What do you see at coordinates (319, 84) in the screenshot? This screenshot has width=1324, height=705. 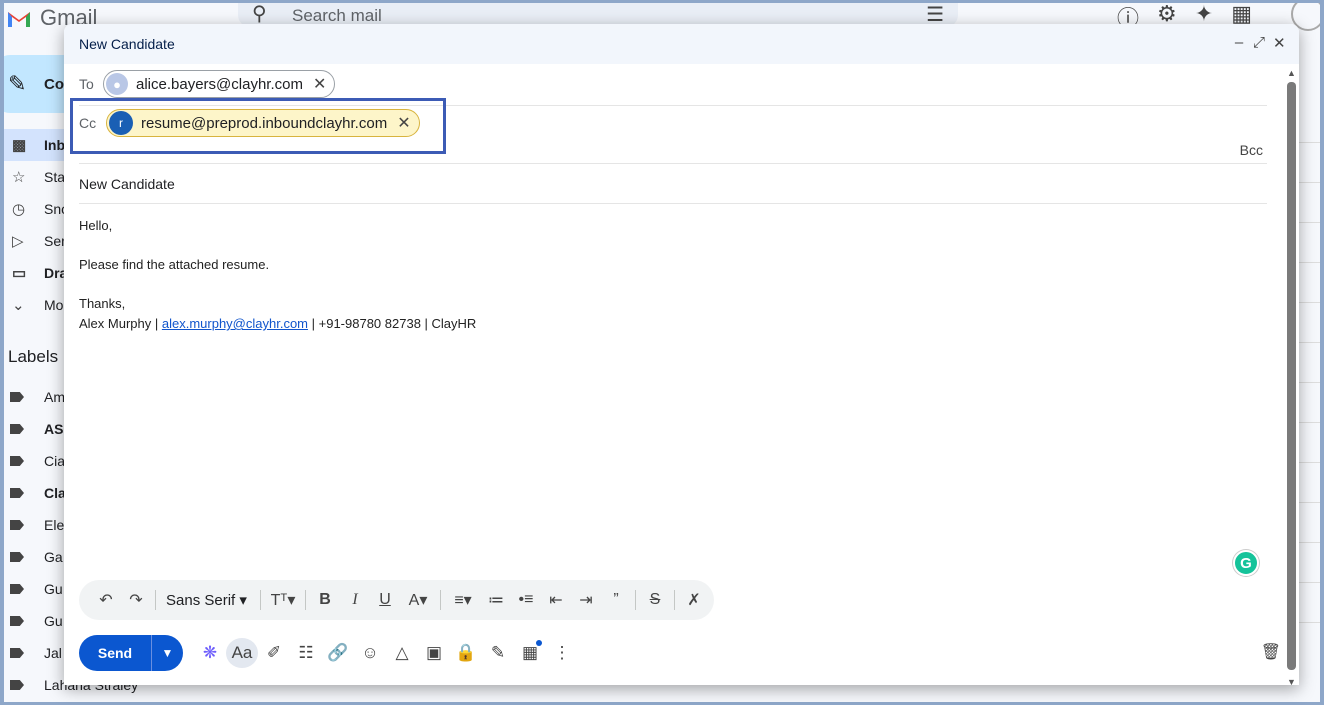 I see `remove-recipient-icon: ✕` at bounding box center [319, 84].